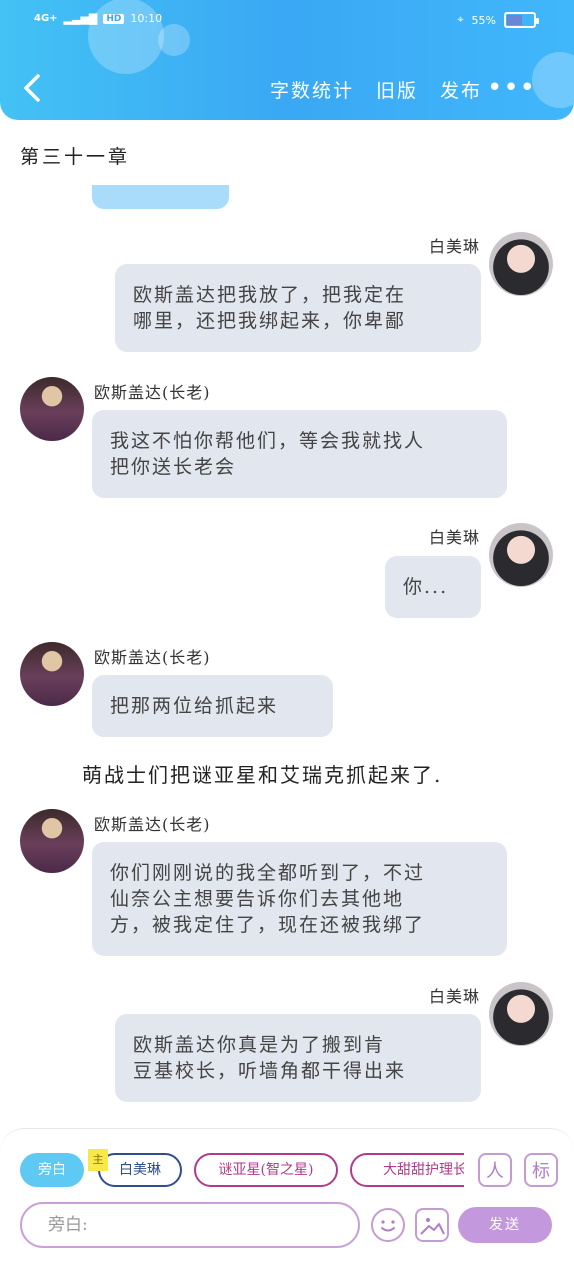 This screenshot has height=1280, width=574. Describe the element at coordinates (268, 441) in the screenshot. I see `message-line: 我这不怕你帮他们，等会我就找人` at that location.